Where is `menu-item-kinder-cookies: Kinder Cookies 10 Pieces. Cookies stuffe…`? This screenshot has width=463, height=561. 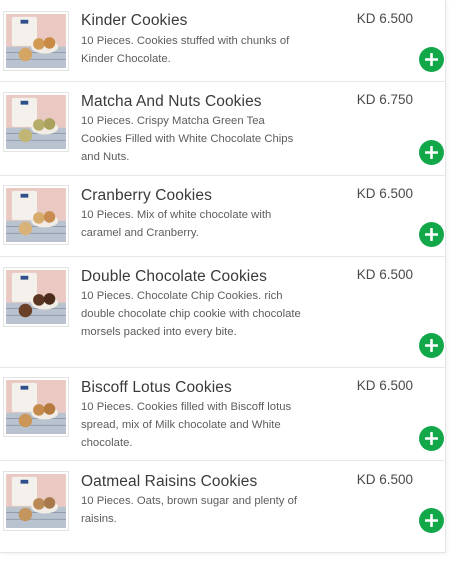 menu-item-kinder-cookies: Kinder Cookies 10 Pieces. Cookies stuffe… is located at coordinates (223, 41).